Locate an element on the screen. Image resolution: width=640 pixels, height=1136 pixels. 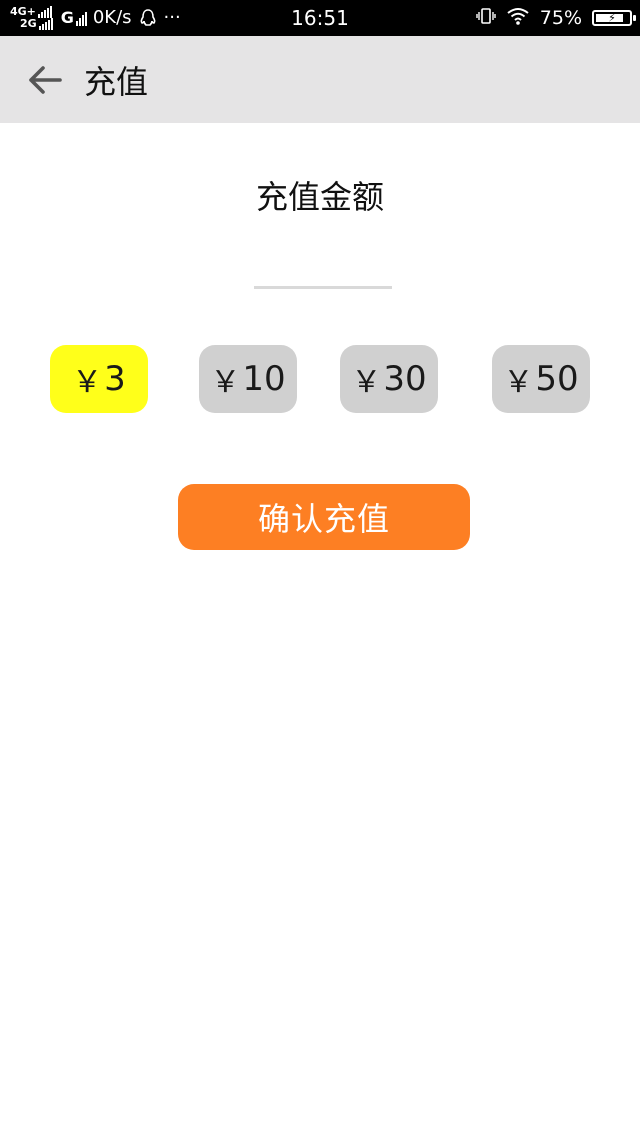
amount-value: 3 is located at coordinates (115, 379).